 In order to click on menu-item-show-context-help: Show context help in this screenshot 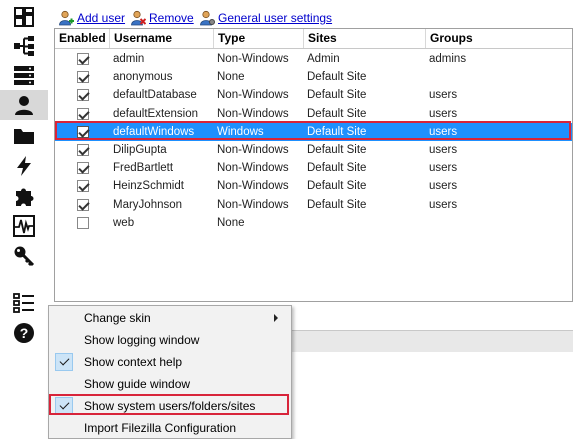, I will do `click(170, 362)`.